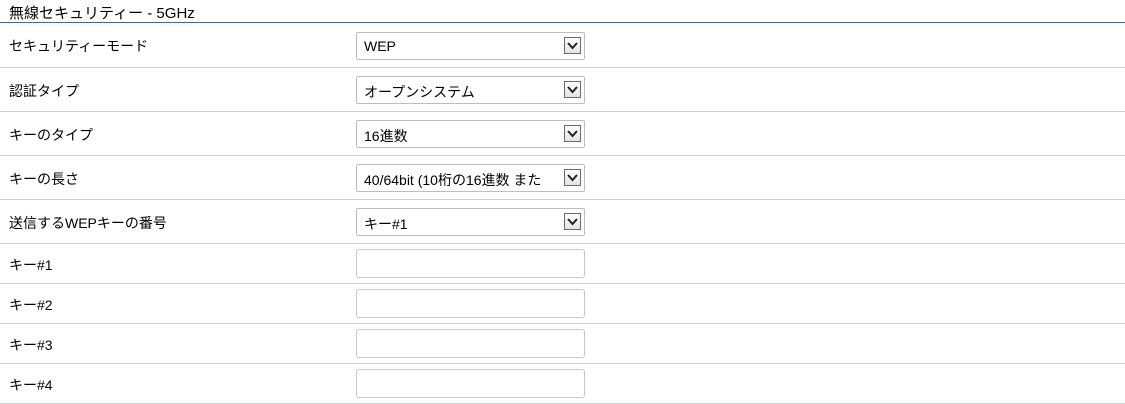  I want to click on key-type-label: キーのタイプ, so click(51, 135).